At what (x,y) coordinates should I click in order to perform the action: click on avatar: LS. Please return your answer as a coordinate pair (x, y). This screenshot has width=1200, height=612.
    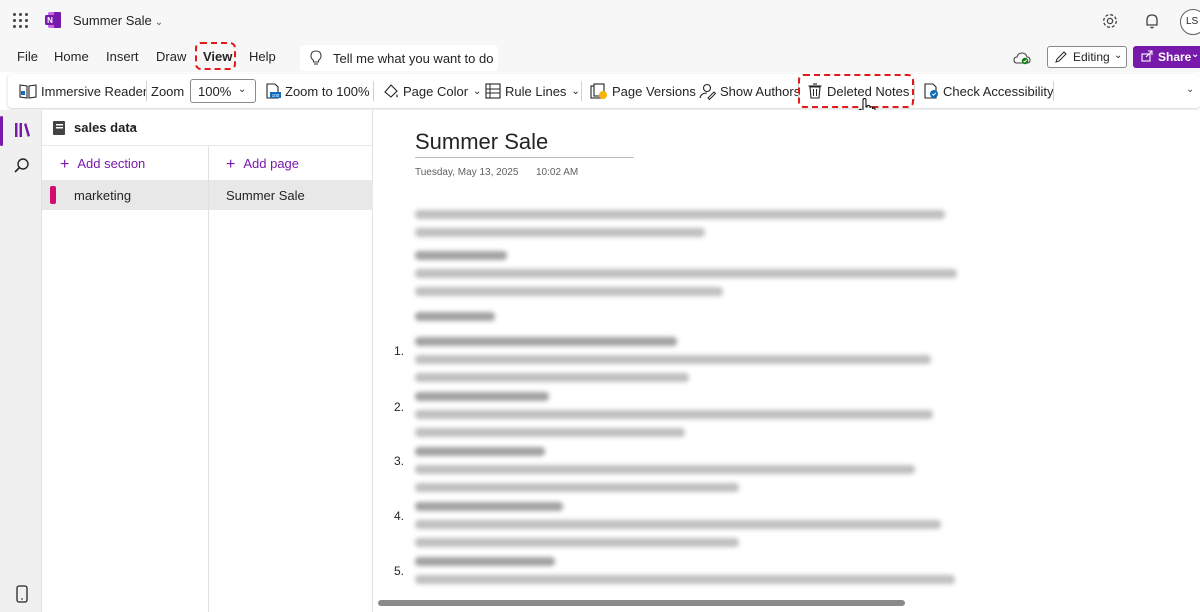
    Looking at the image, I should click on (1190, 22).